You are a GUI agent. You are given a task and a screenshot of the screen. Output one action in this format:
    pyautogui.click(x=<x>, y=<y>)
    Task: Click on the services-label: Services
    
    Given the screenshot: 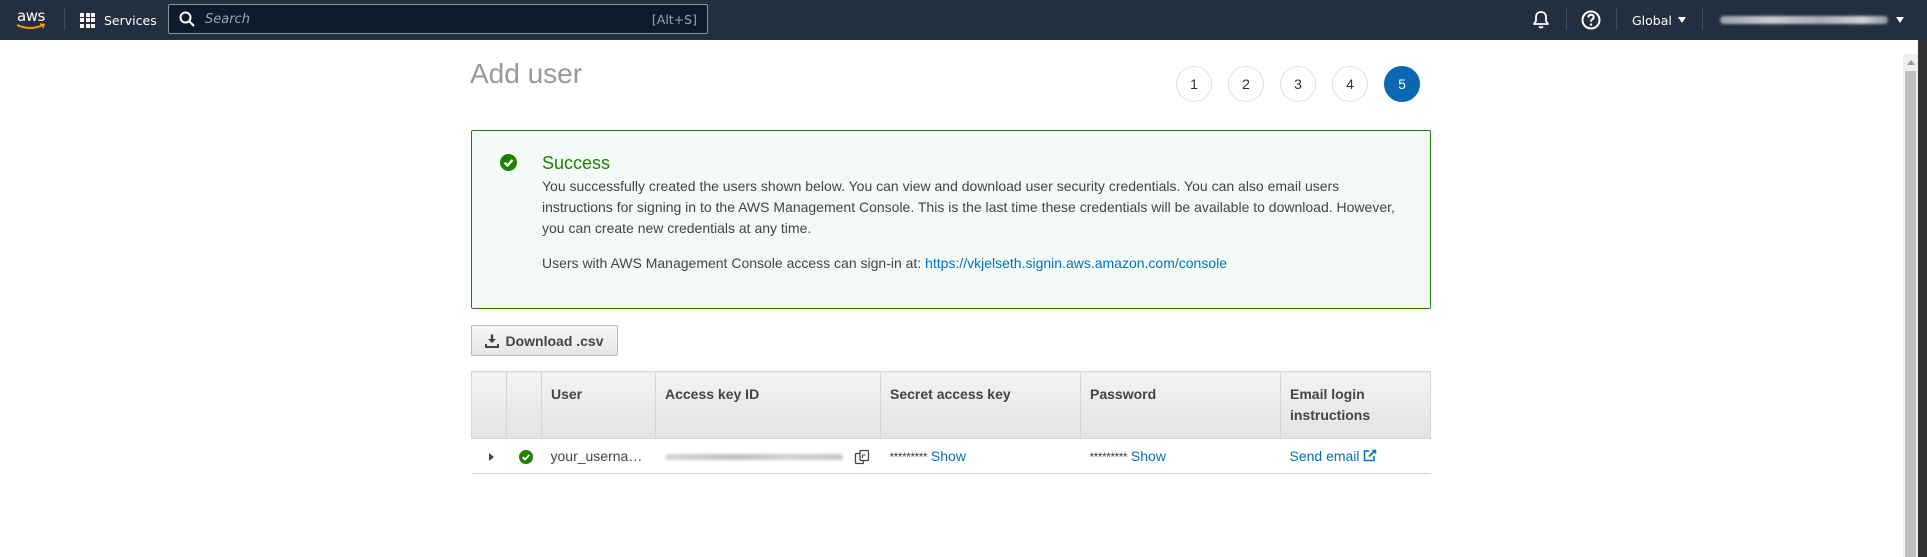 What is the action you would take?
    pyautogui.click(x=130, y=20)
    